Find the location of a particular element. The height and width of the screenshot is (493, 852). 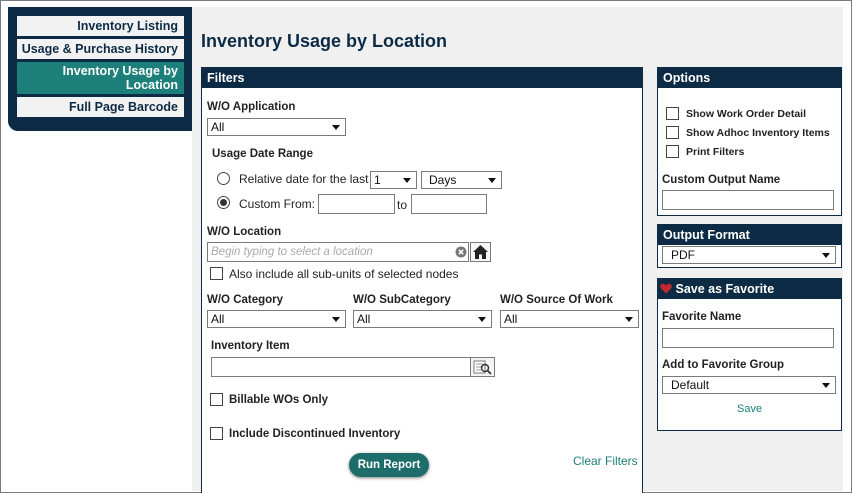

run-report-button: Run Report is located at coordinates (389, 465).